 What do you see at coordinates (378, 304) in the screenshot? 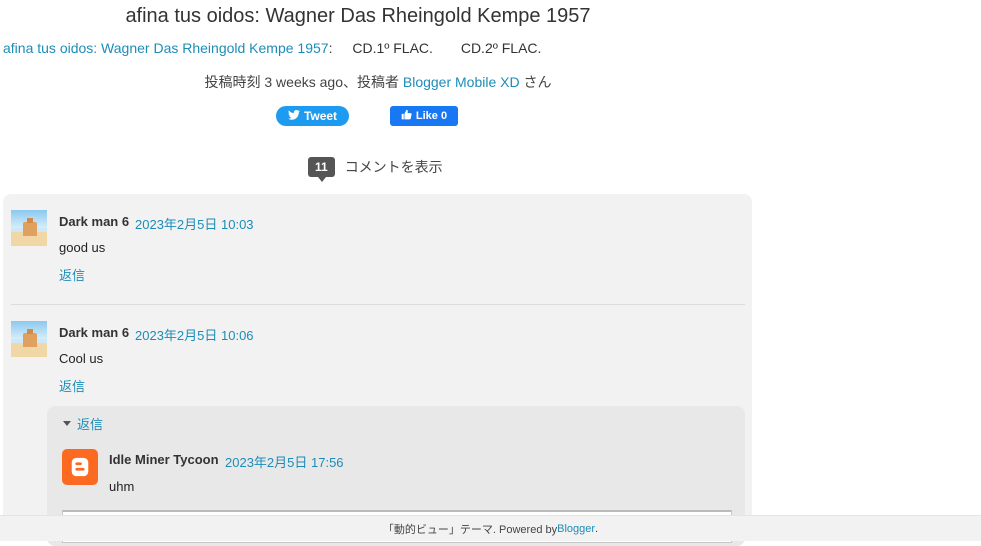
I see `comment-divider` at bounding box center [378, 304].